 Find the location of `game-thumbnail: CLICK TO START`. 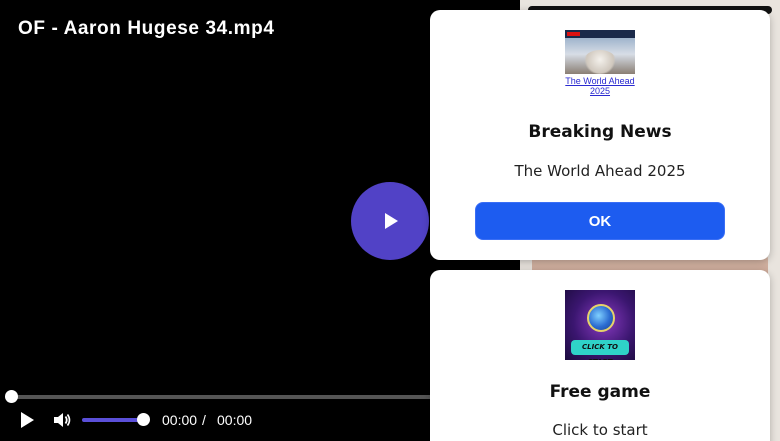

game-thumbnail: CLICK TO START is located at coordinates (600, 325).